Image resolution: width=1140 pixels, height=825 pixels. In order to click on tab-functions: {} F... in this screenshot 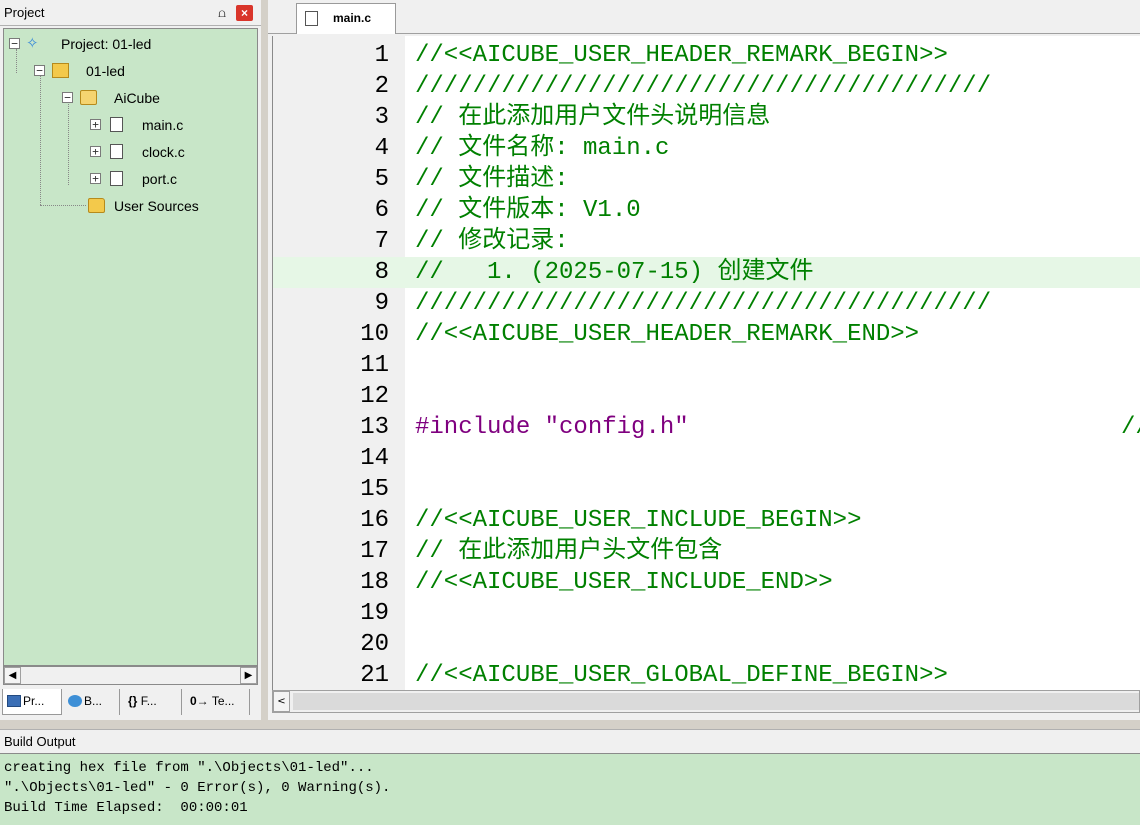, I will do `click(153, 702)`.